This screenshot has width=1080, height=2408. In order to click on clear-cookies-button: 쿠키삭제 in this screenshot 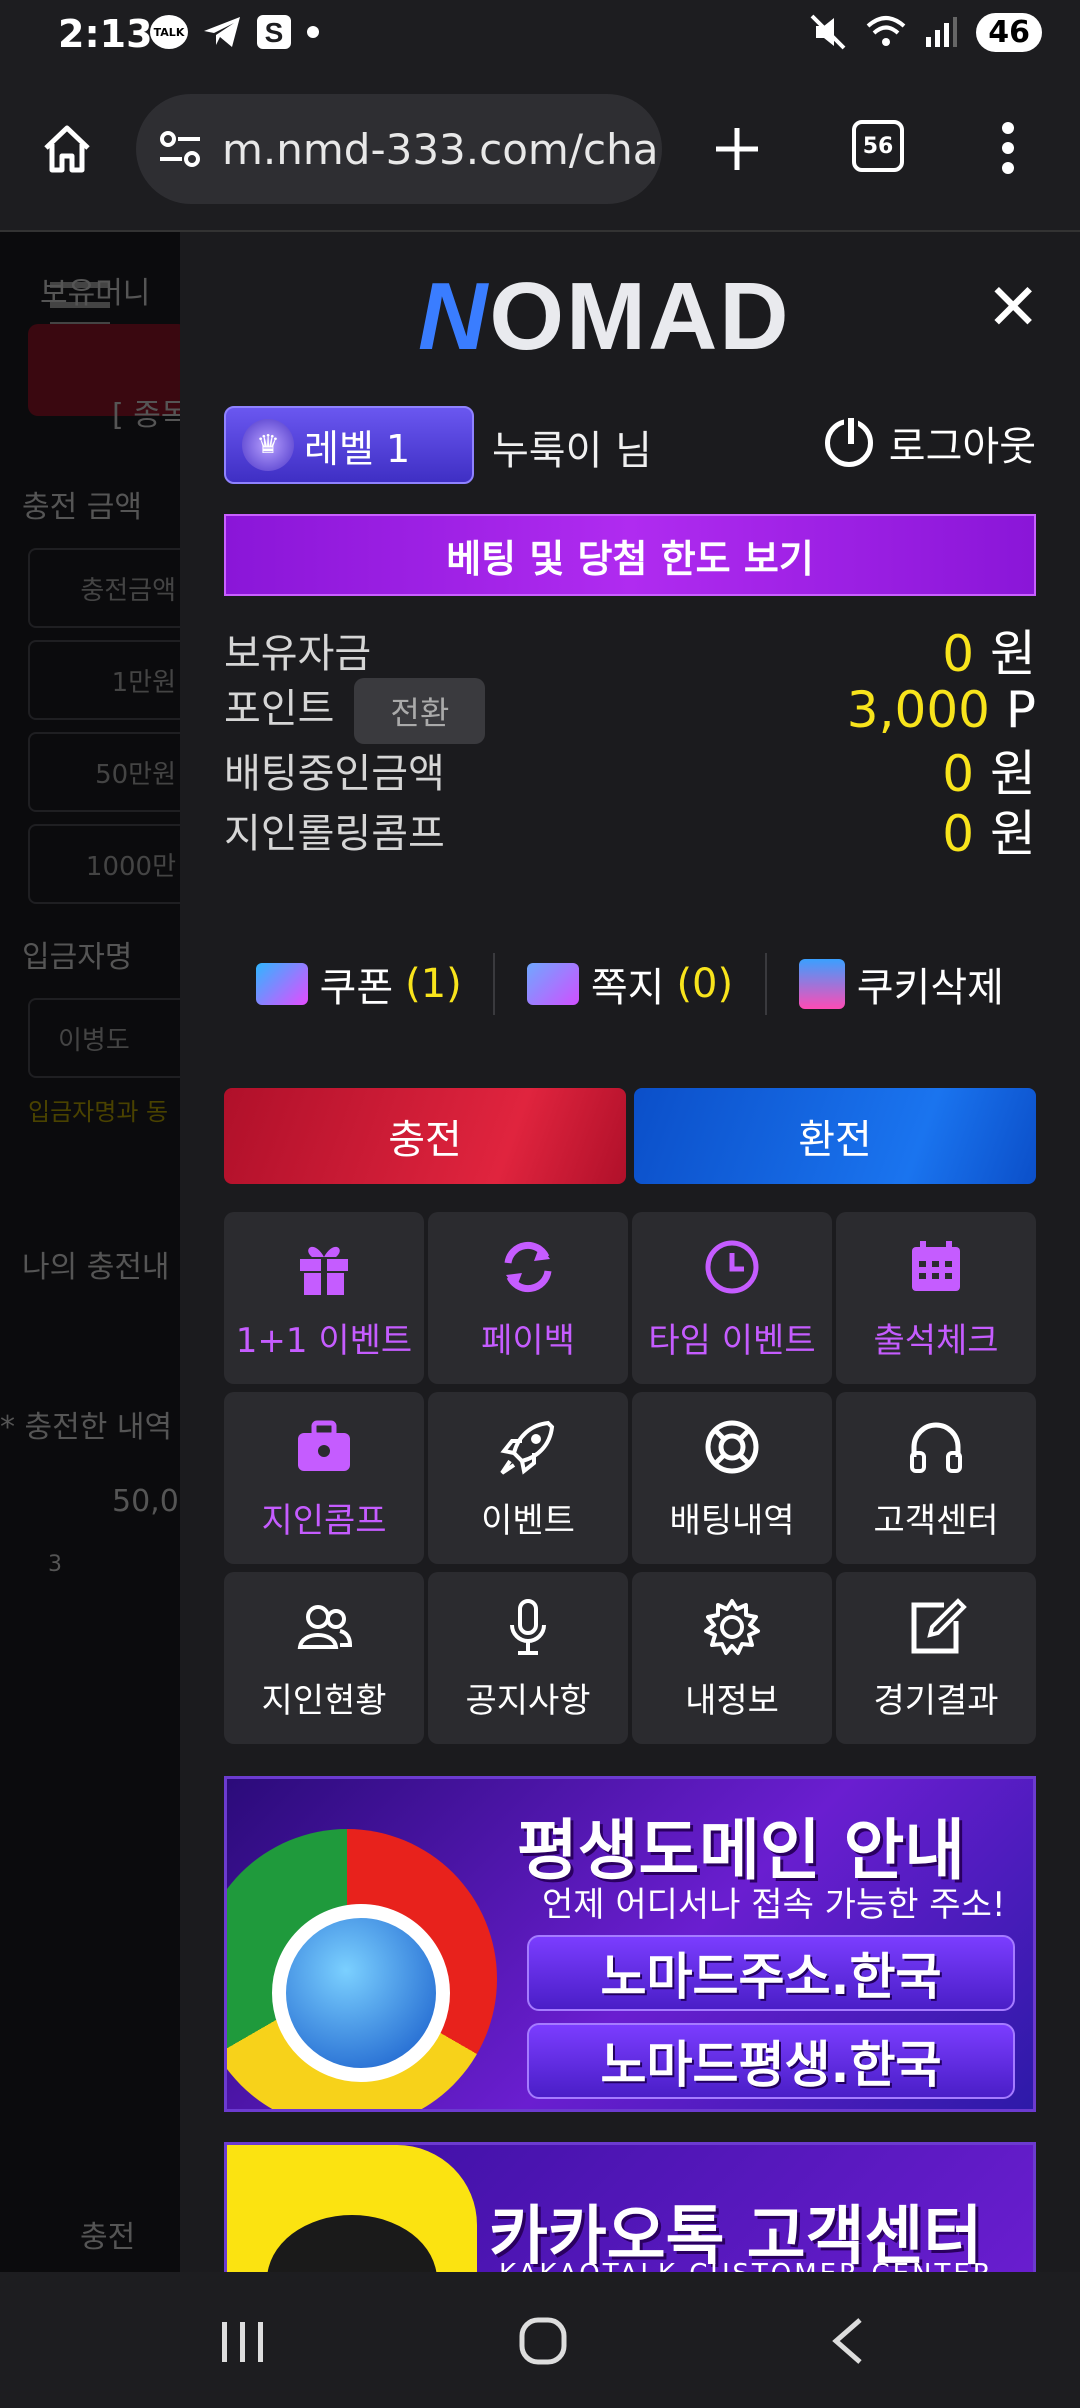, I will do `click(901, 984)`.